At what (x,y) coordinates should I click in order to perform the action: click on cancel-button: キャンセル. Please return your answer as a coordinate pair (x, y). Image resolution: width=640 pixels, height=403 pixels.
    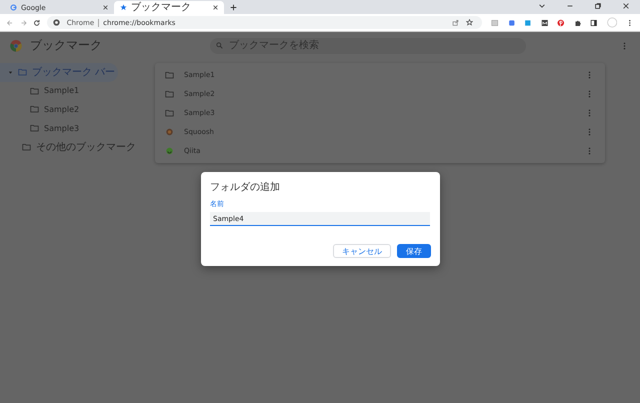
    Looking at the image, I should click on (362, 251).